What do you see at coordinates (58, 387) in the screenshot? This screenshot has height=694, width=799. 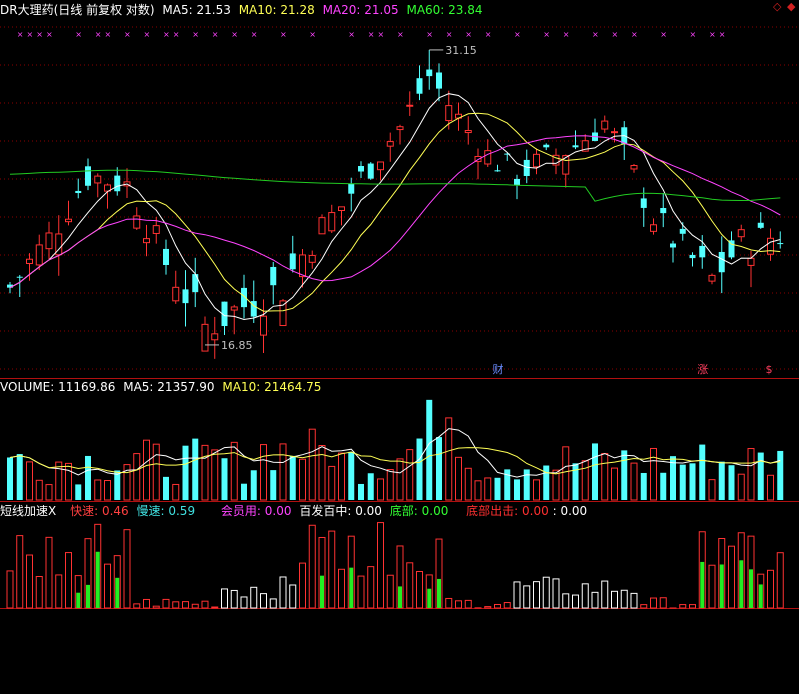 I see `volume-readout: VOLUME: 11169.86` at bounding box center [58, 387].